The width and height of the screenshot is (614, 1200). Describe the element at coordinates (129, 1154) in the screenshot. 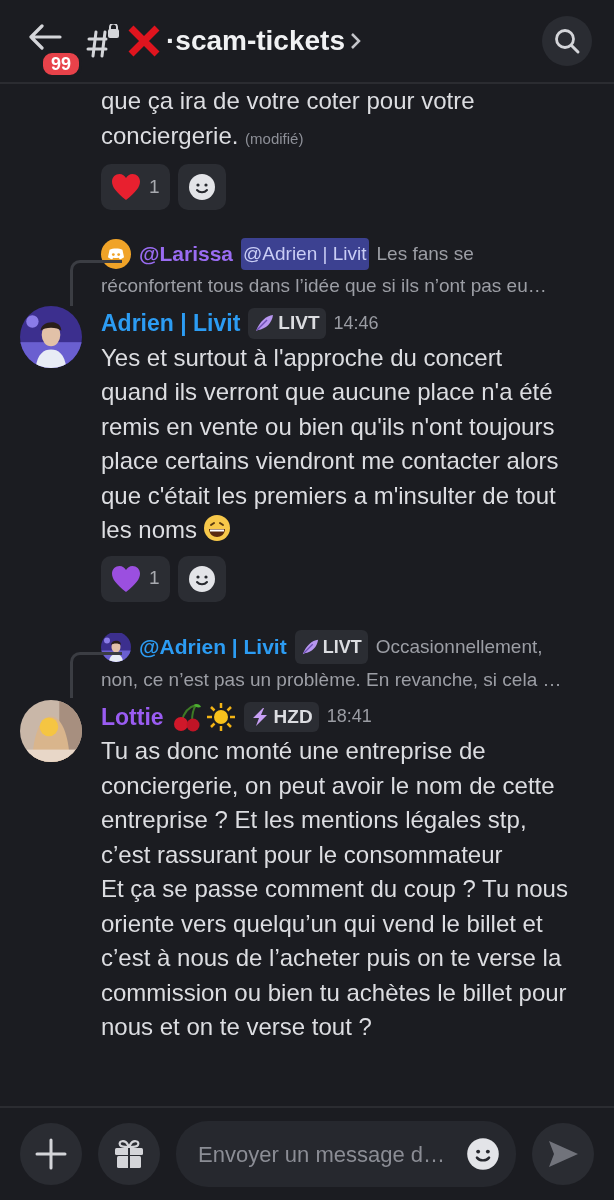

I see `gift-icon` at that location.